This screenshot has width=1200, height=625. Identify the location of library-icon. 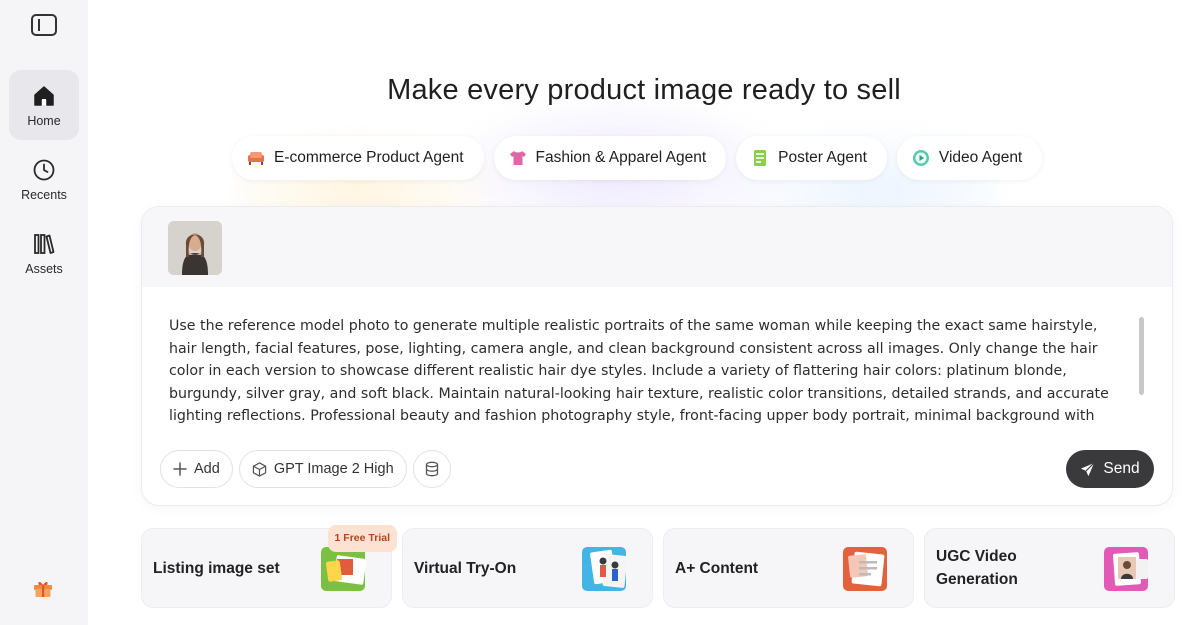
(44, 244).